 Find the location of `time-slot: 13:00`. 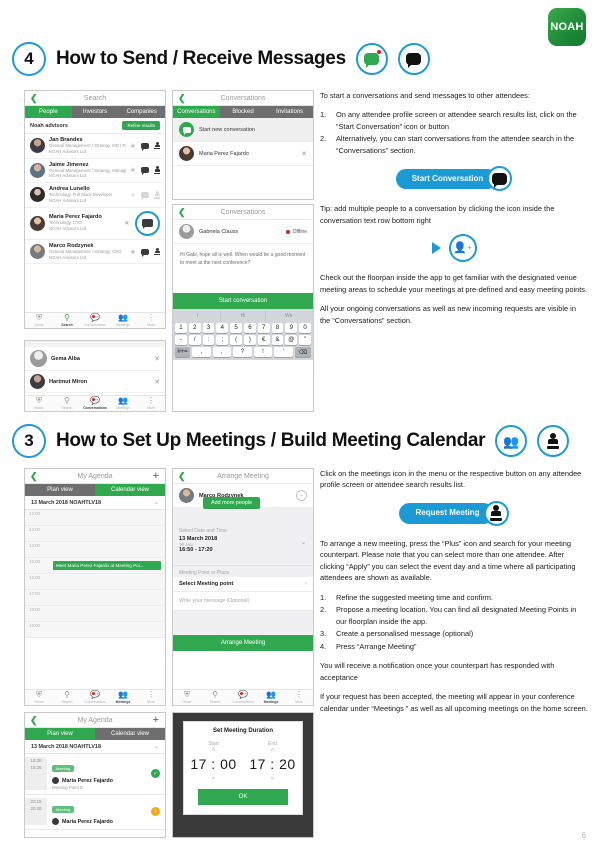

time-slot: 13:00 is located at coordinates (95, 534).